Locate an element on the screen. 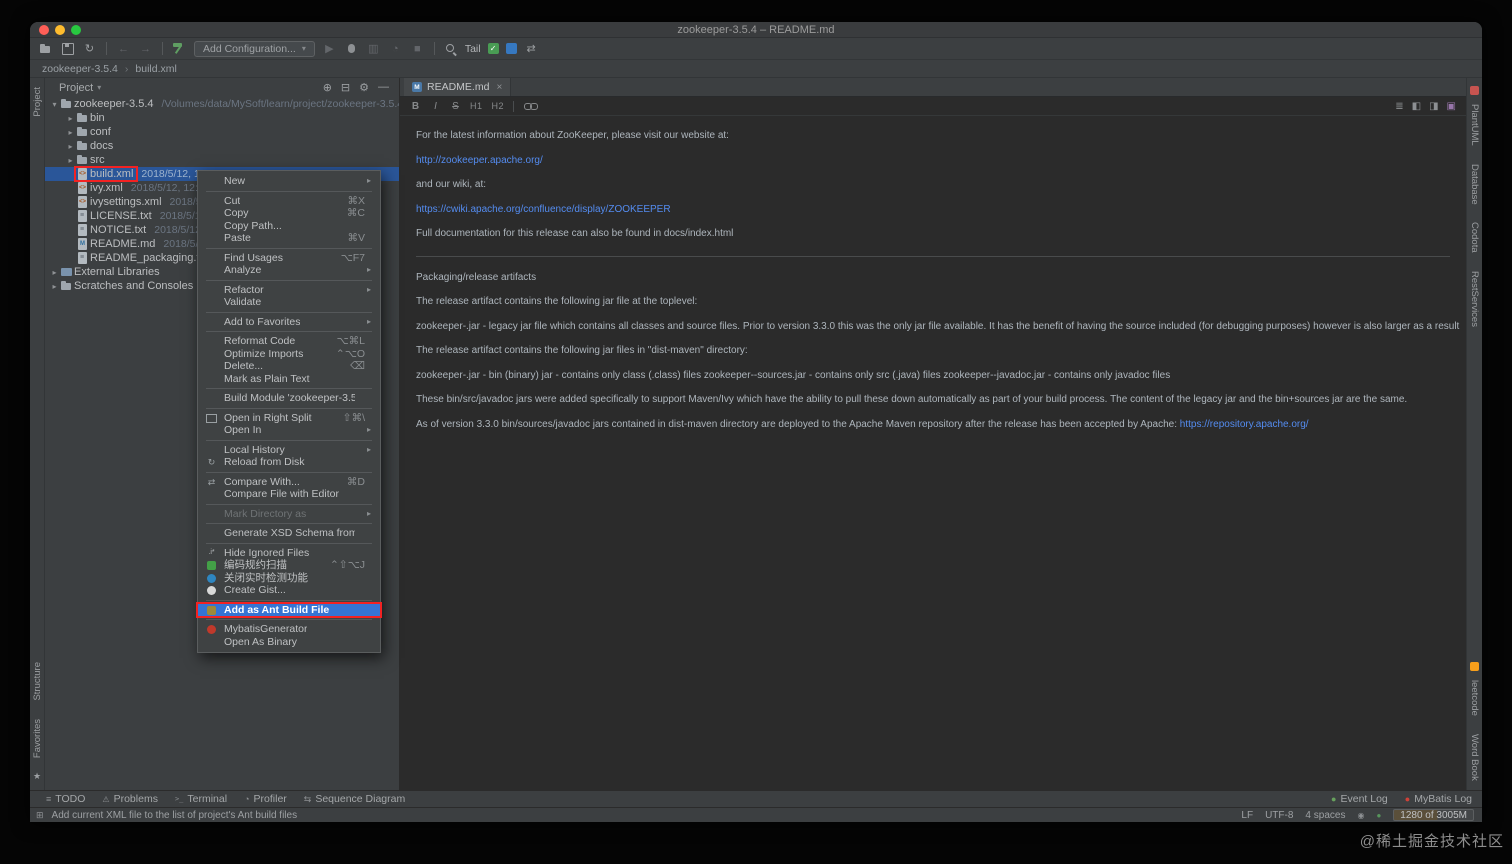 This screenshot has height=864, width=1512. tree-item: README.md is located at coordinates (117, 244).